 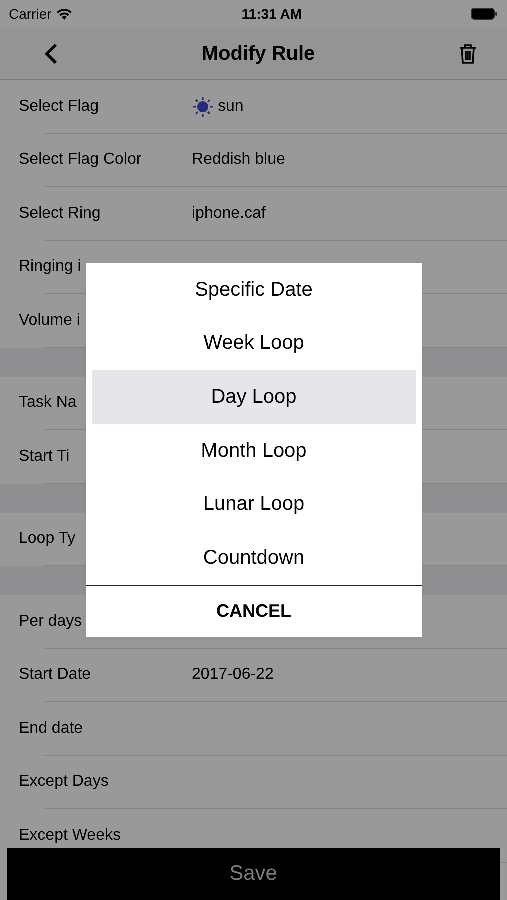 What do you see at coordinates (254, 397) in the screenshot?
I see `menu-option: Day Loop` at bounding box center [254, 397].